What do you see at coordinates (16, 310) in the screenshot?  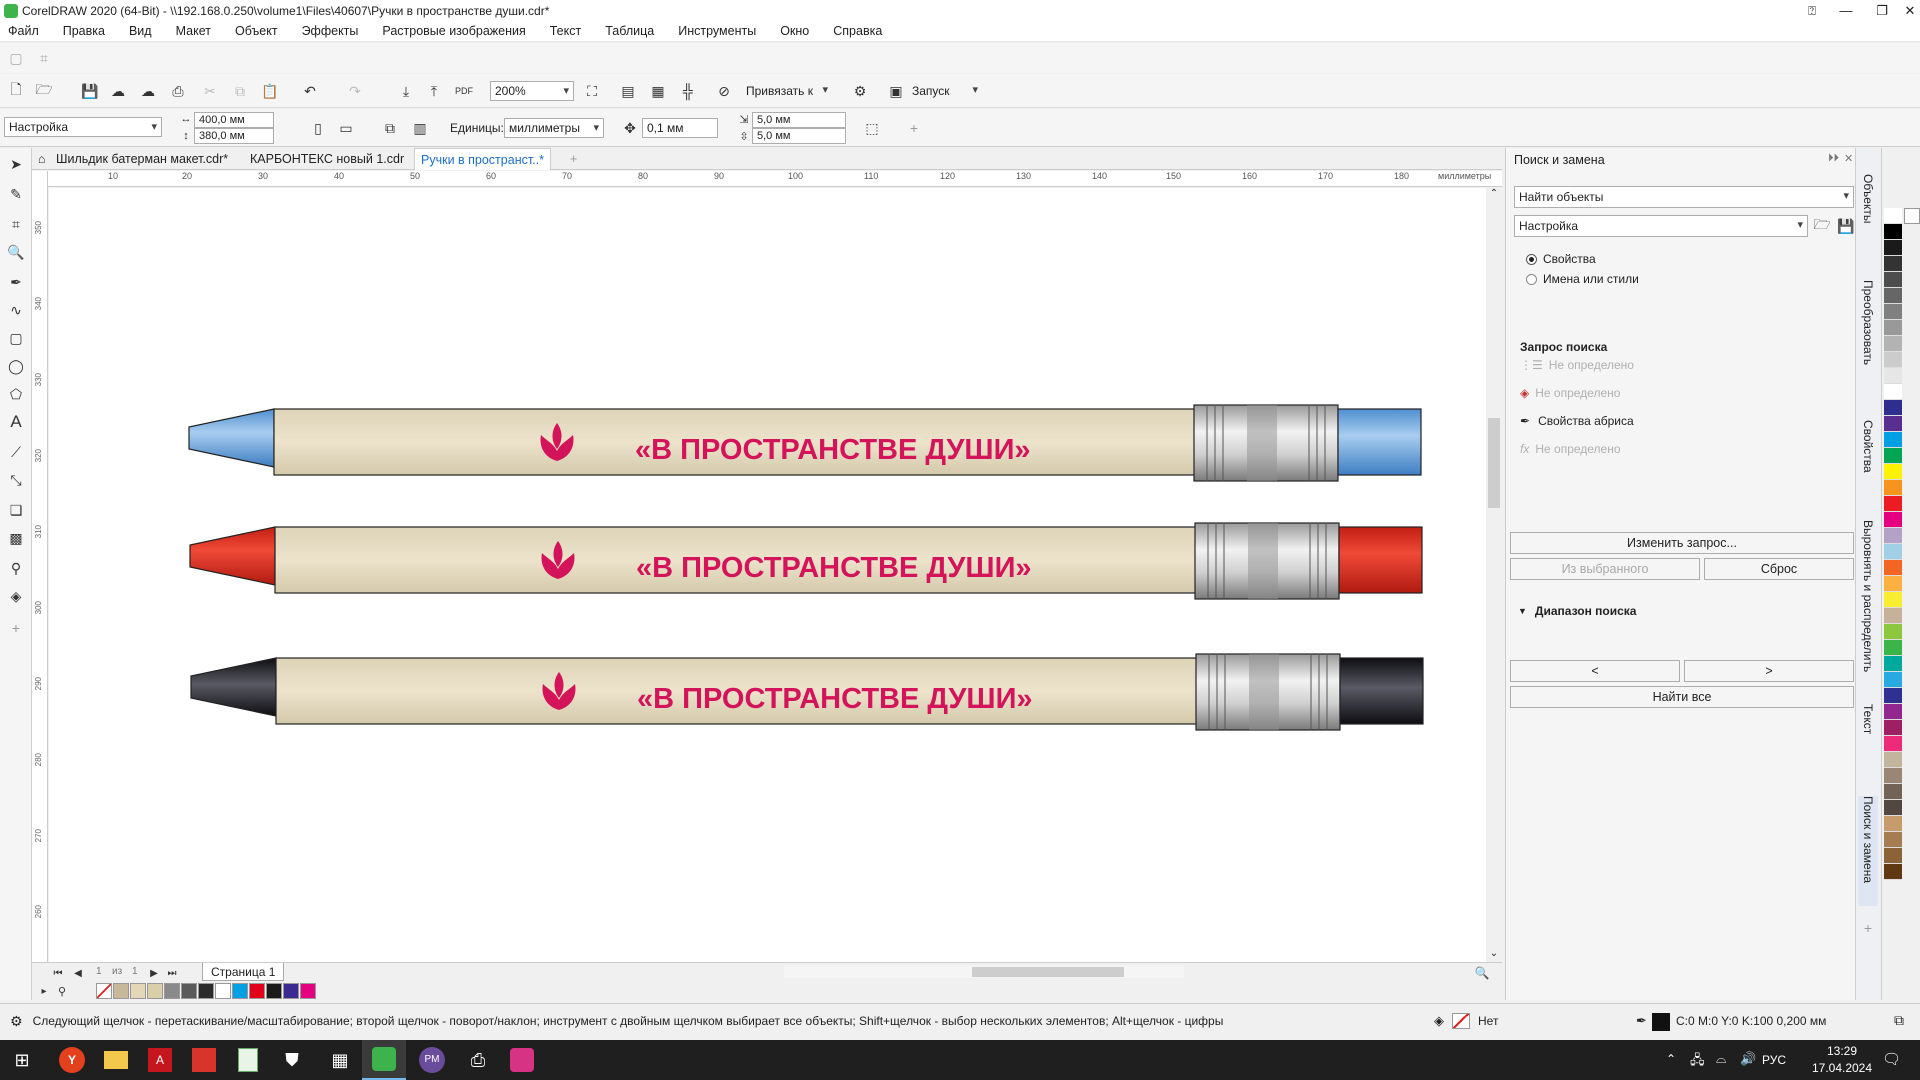 I see `artistic-media-icon: ∿` at bounding box center [16, 310].